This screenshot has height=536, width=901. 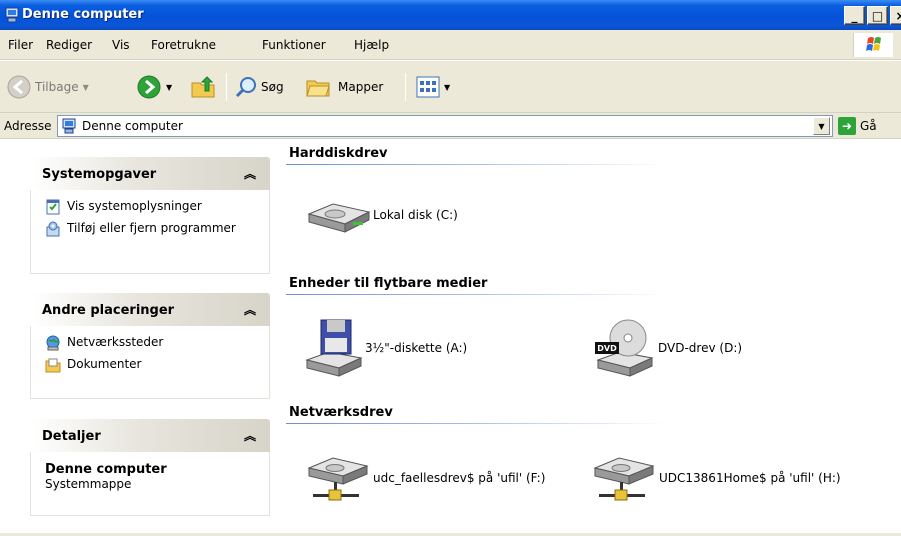 I want to click on menu-vis: Vis, so click(x=121, y=45).